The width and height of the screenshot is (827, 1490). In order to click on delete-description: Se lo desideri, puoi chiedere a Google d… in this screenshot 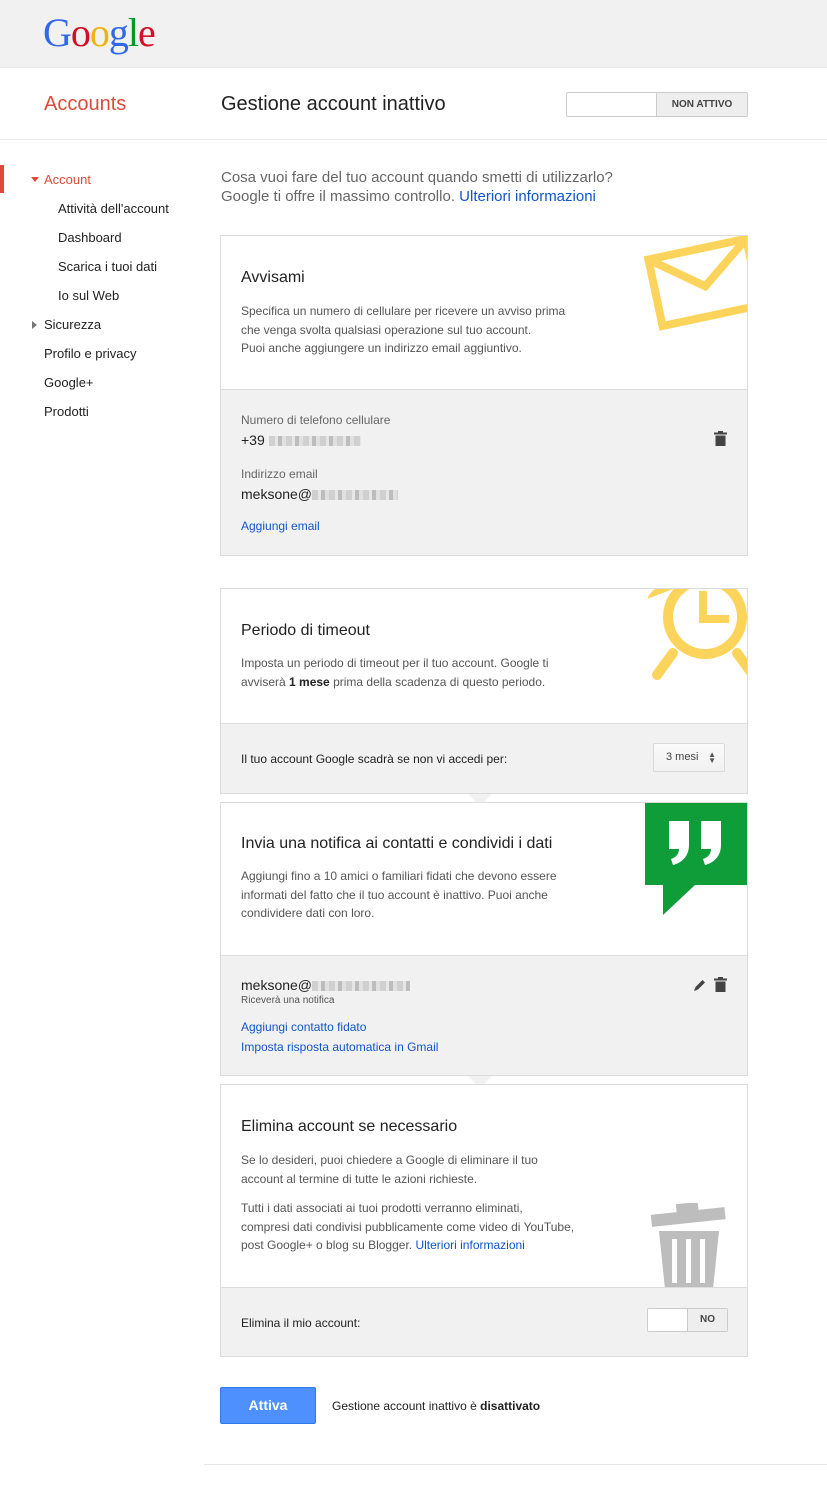, I will do `click(389, 1169)`.